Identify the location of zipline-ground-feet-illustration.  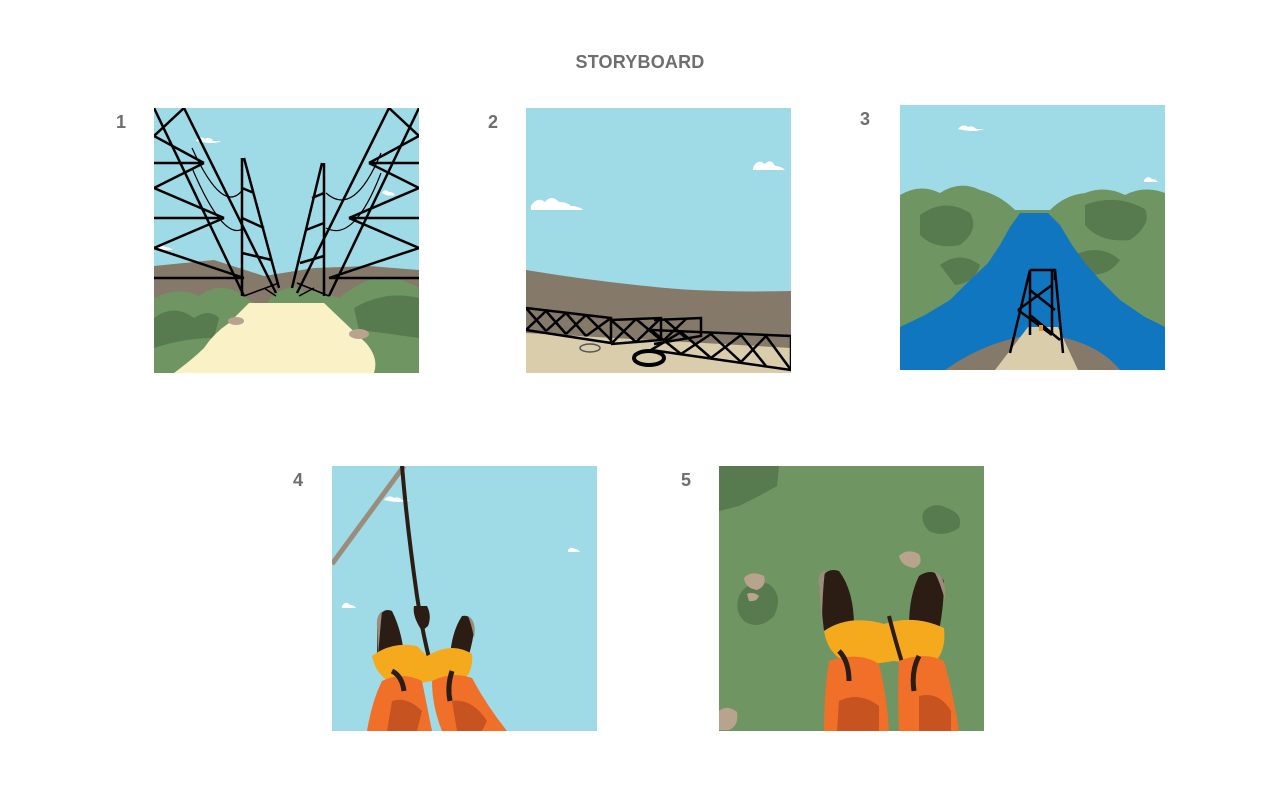
(851, 598).